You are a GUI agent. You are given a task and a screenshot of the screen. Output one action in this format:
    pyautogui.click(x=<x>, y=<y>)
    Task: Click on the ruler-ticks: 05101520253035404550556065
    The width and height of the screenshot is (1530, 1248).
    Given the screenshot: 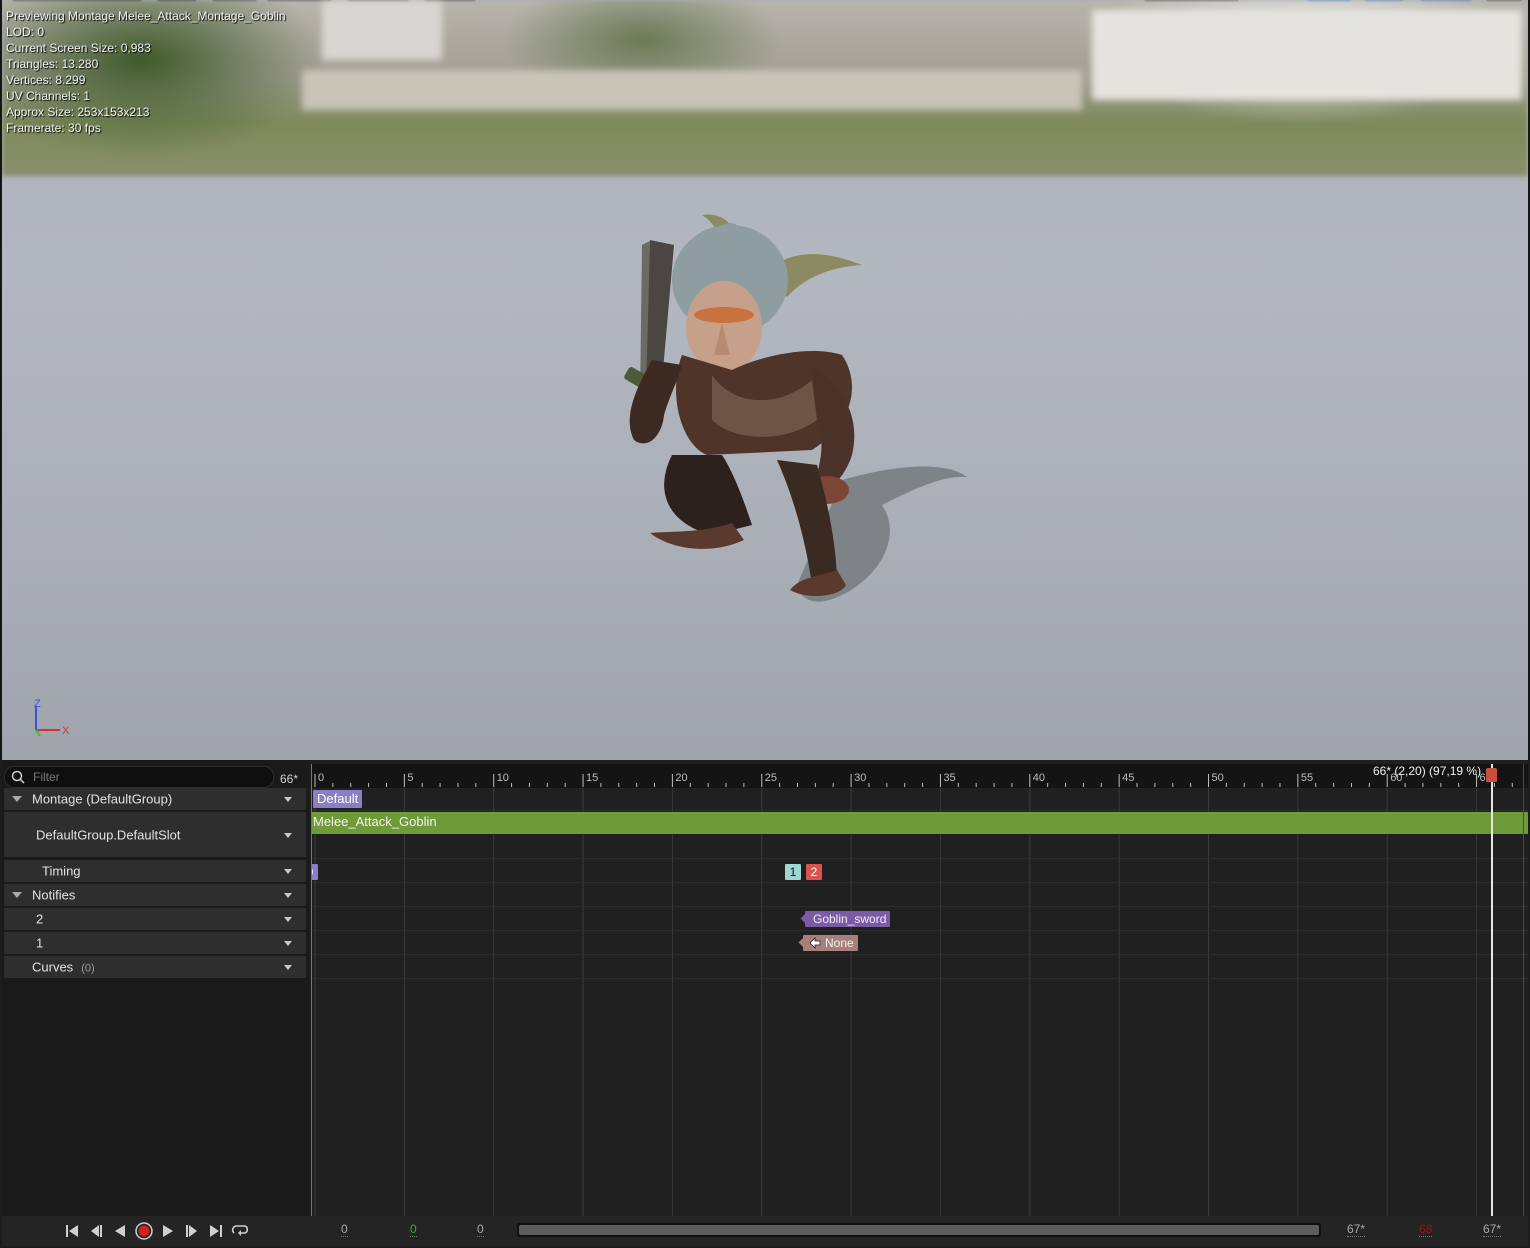 What is the action you would take?
    pyautogui.click(x=913, y=779)
    